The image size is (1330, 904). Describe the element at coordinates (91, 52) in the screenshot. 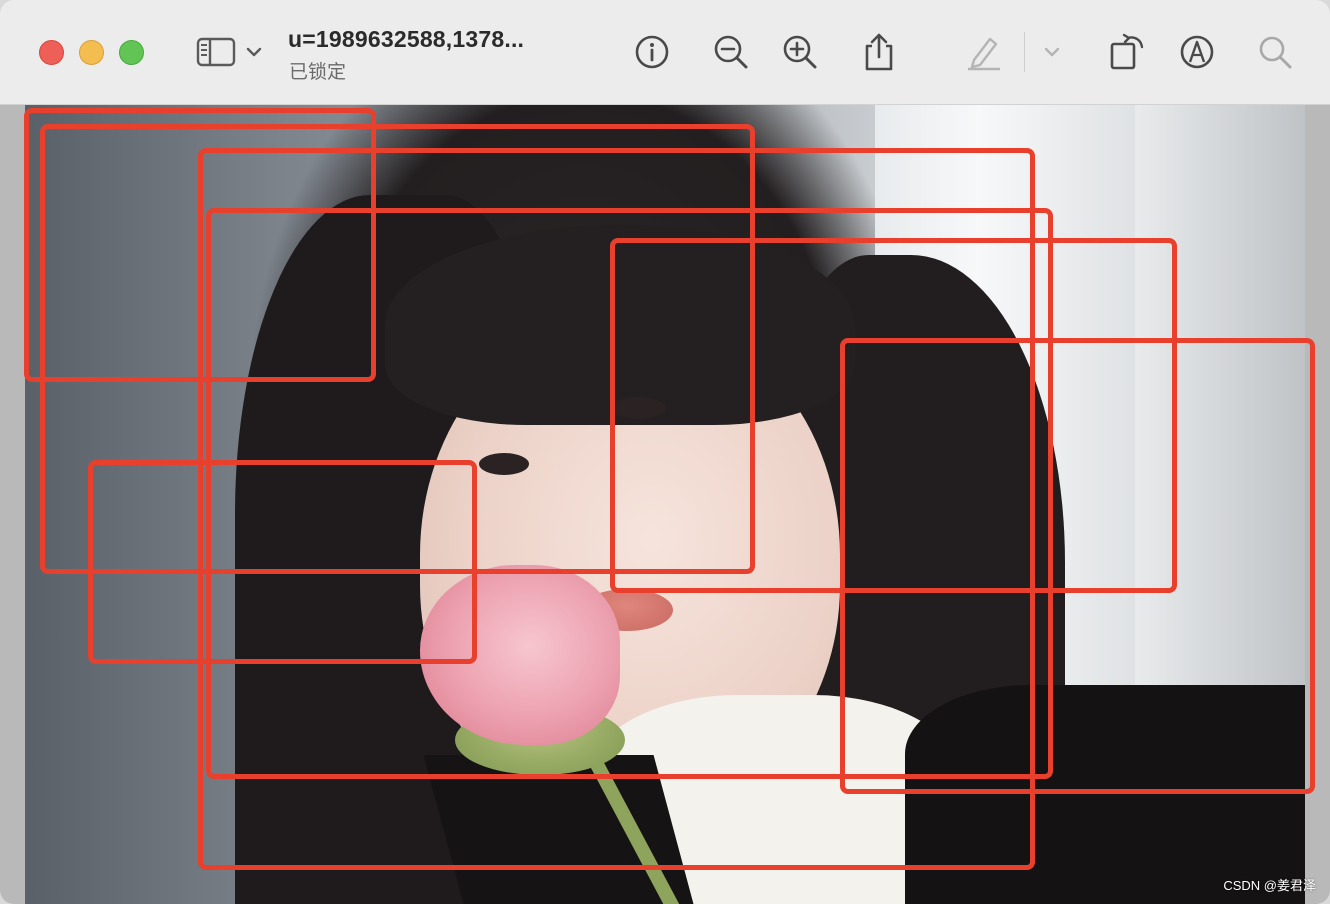

I see `minimize-button` at that location.